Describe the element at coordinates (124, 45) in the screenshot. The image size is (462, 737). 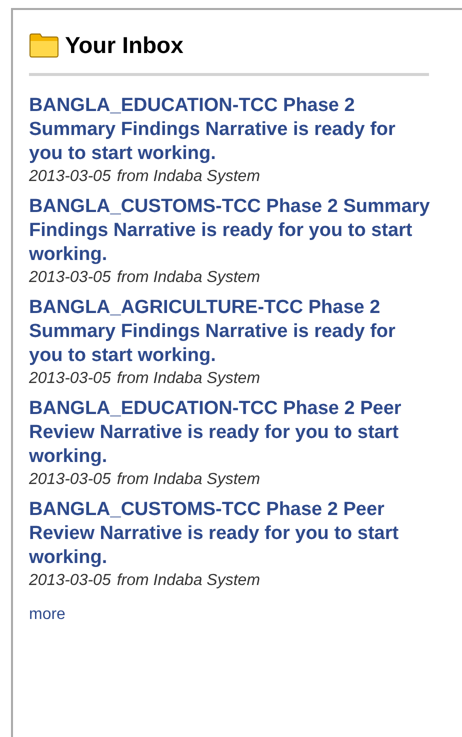
I see `panel-title: Your Inbox` at that location.